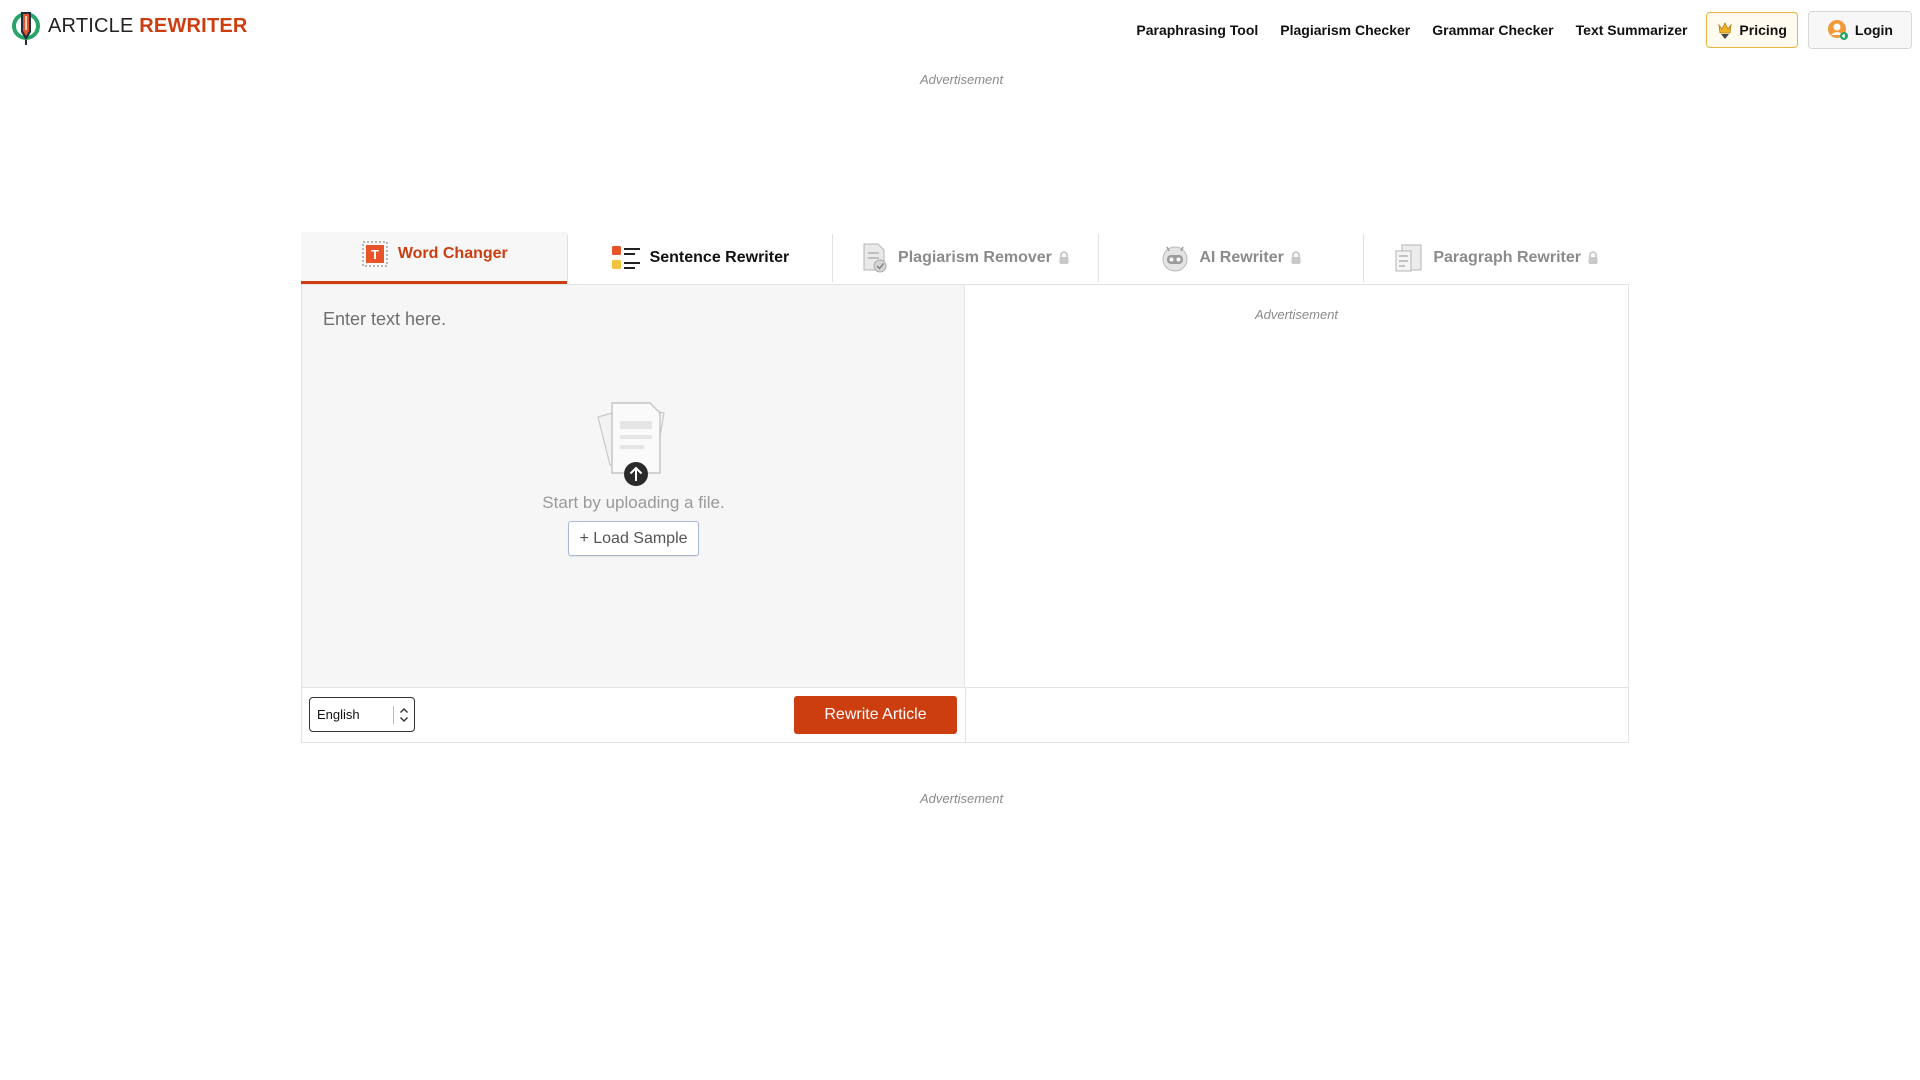 Image resolution: width=1920 pixels, height=1080 pixels. Describe the element at coordinates (1296, 314) in the screenshot. I see `ad-label-output: Advertisement` at that location.